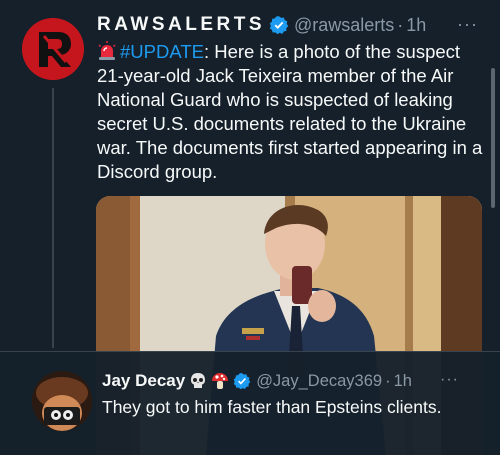 This screenshot has width=500, height=455. I want to click on reply-more-options-icon: ···, so click(449, 380).